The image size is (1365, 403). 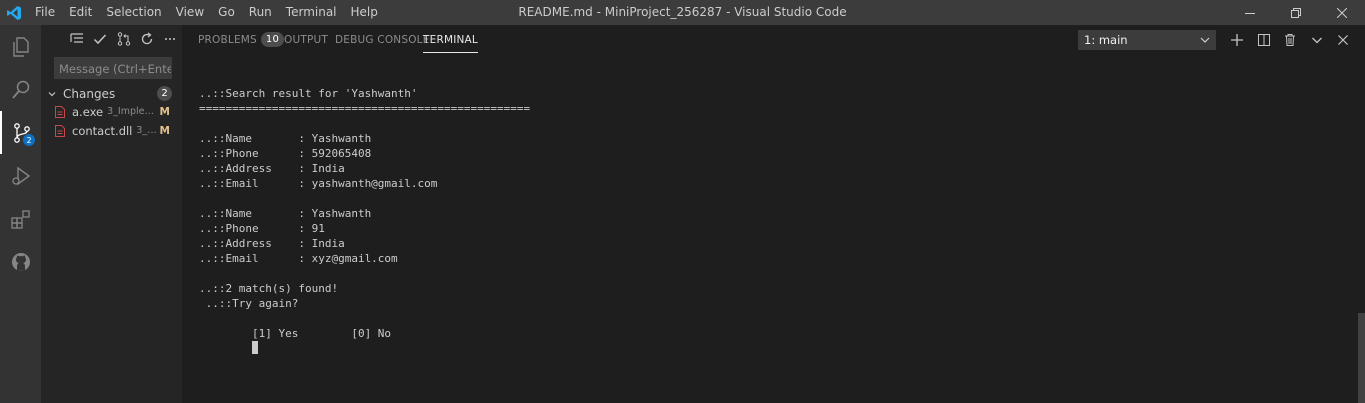 I want to click on minimize-button, so click(x=1250, y=12).